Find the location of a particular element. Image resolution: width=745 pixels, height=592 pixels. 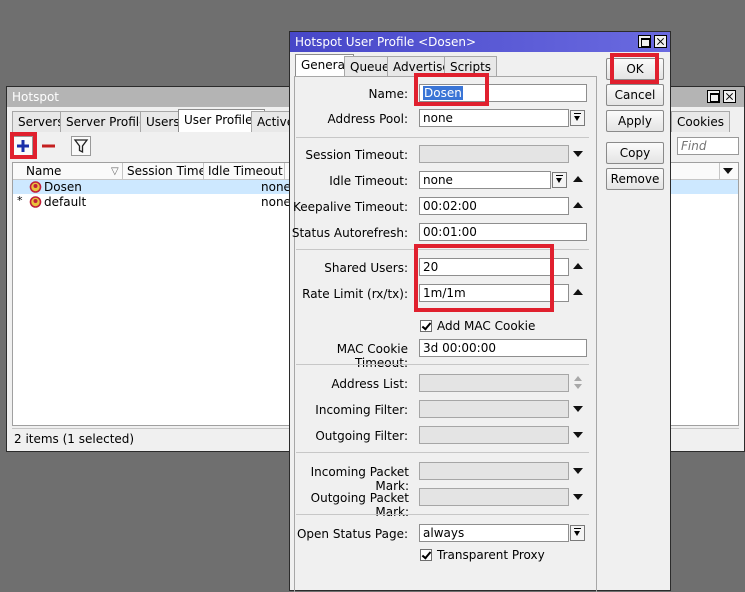

tab-label: Advertise is located at coordinates (421, 67).